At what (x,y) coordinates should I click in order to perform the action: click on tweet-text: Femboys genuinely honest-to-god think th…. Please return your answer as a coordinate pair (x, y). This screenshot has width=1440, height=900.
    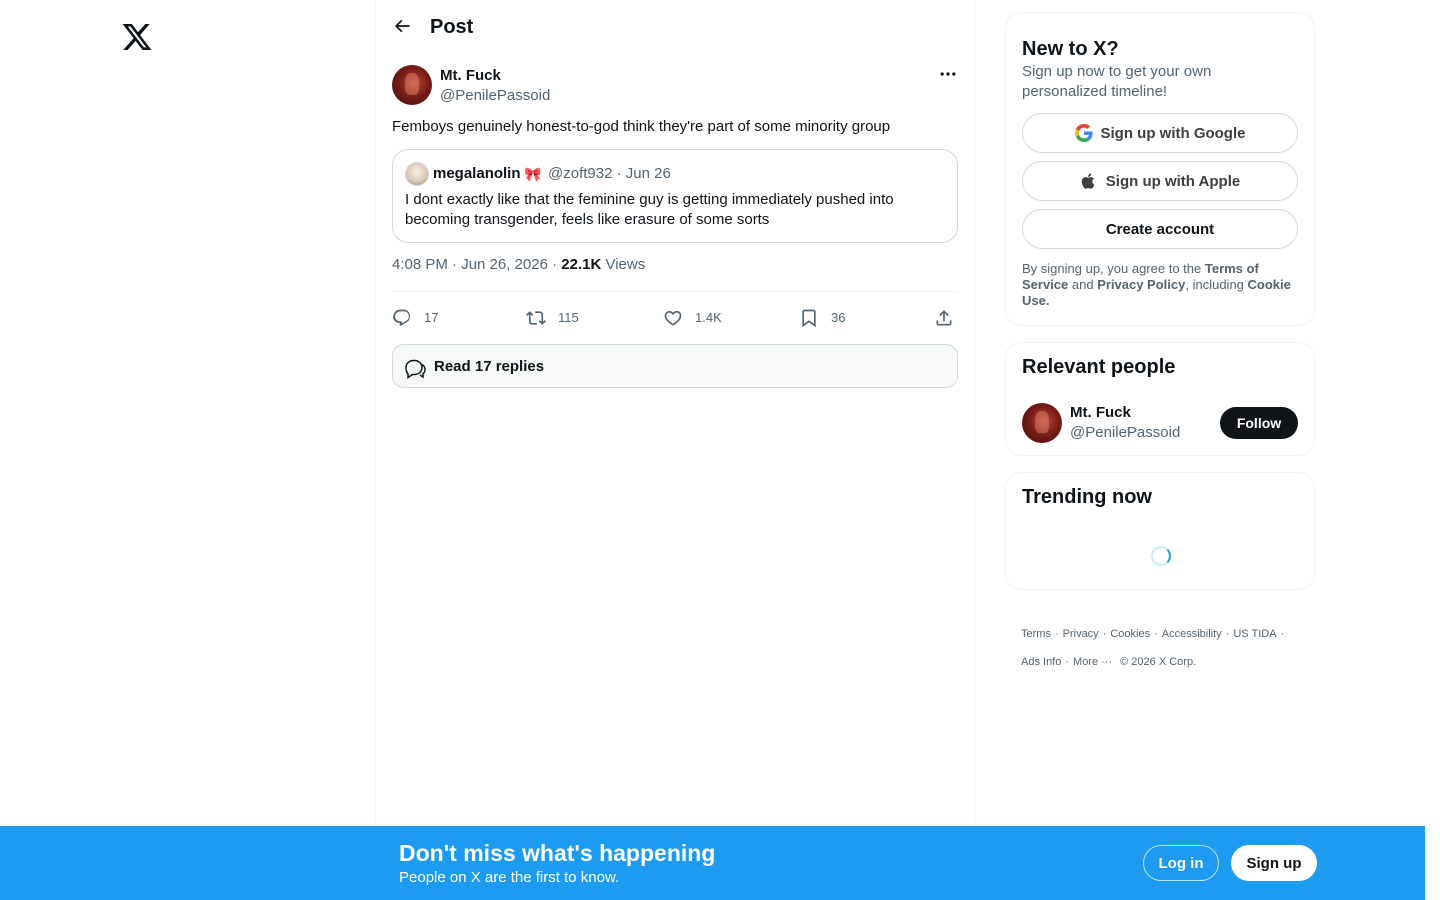
    Looking at the image, I should click on (641, 126).